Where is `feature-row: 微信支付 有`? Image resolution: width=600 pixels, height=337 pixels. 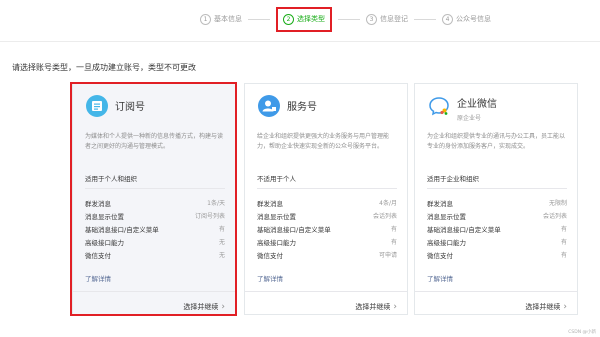
feature-row: 微信支付 有 is located at coordinates (497, 255).